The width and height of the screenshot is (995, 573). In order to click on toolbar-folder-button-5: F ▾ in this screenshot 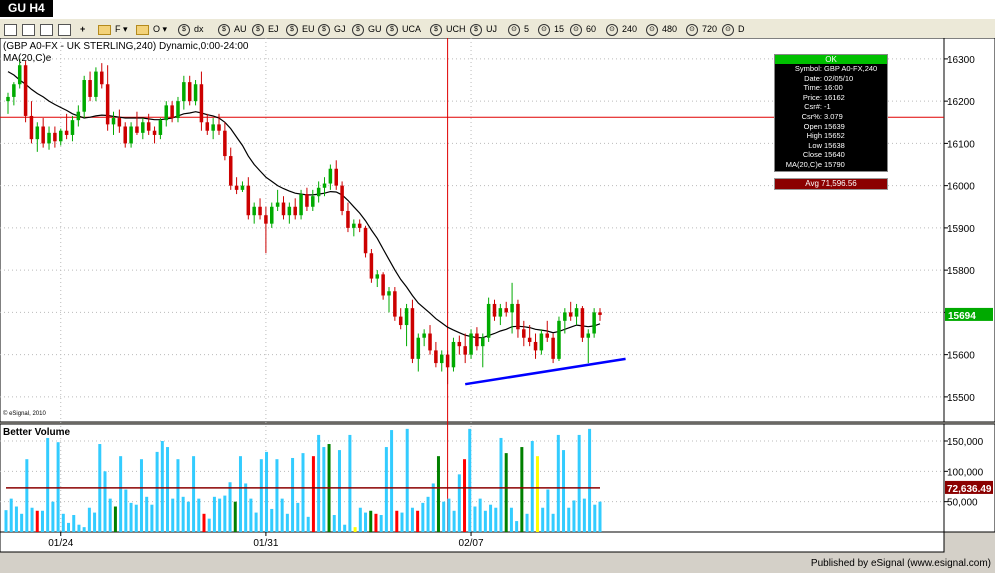, I will do `click(113, 29)`.